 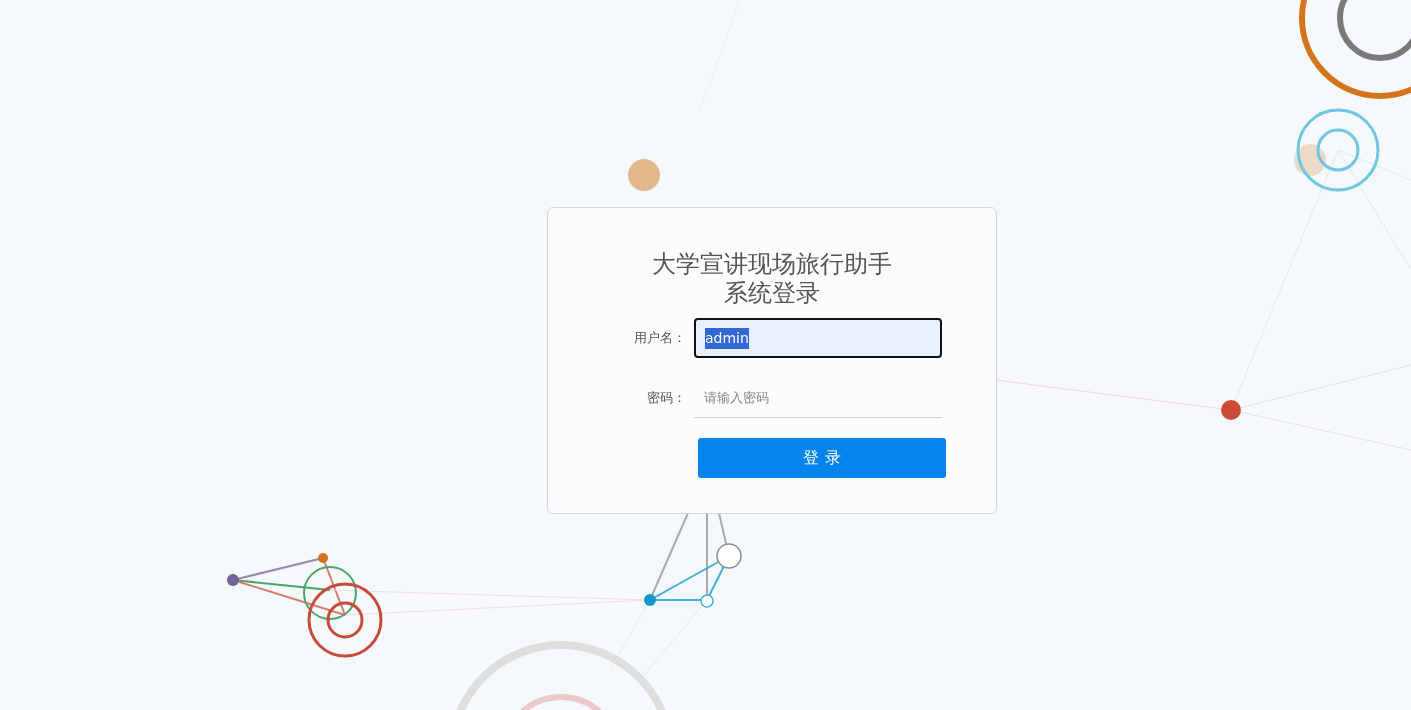 I want to click on input-field: admin, so click(x=818, y=338).